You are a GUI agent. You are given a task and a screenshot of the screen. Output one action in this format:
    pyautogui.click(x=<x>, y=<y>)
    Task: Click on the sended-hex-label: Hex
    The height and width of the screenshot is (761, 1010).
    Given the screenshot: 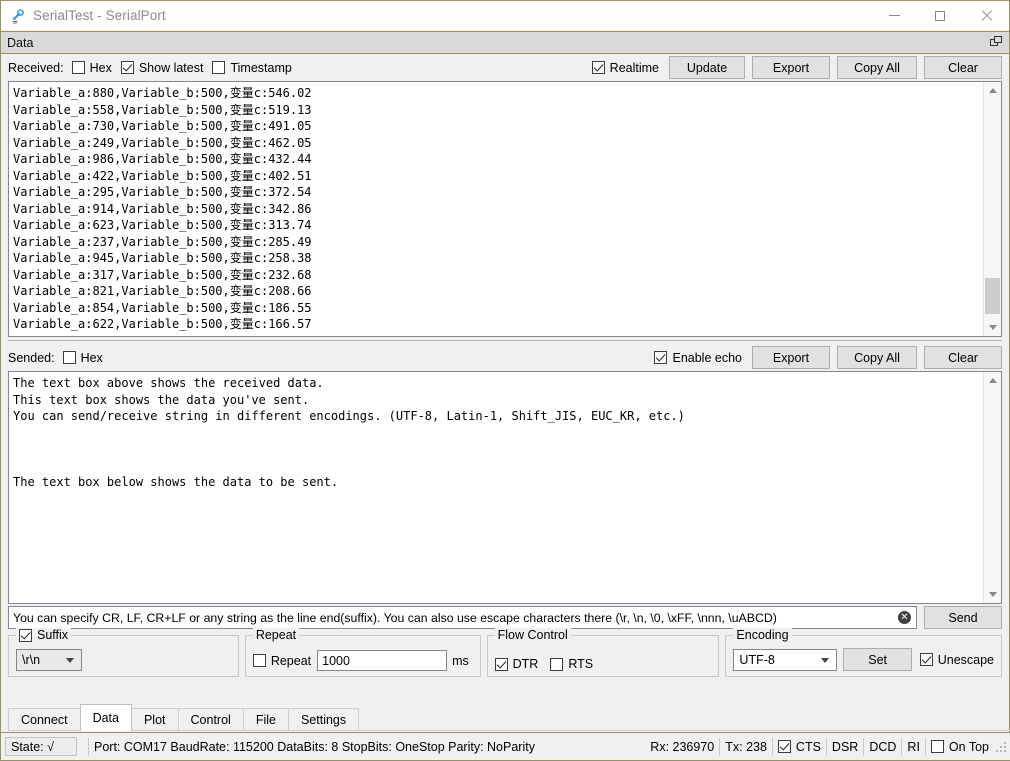 What is the action you would take?
    pyautogui.click(x=91, y=357)
    